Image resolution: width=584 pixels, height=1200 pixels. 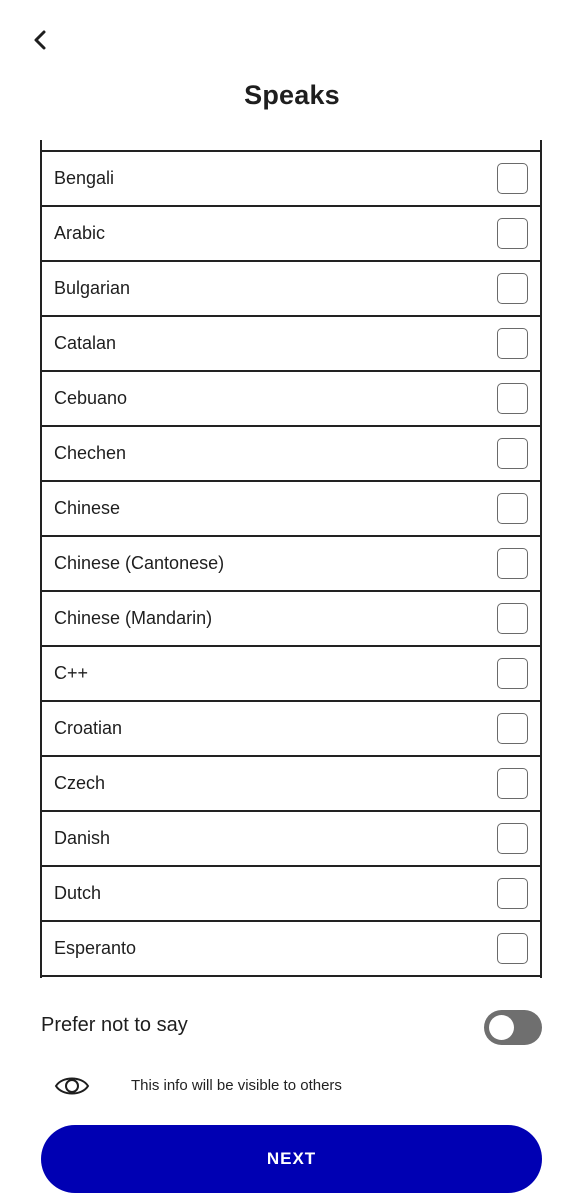 I want to click on toggle-knob, so click(x=501, y=1027).